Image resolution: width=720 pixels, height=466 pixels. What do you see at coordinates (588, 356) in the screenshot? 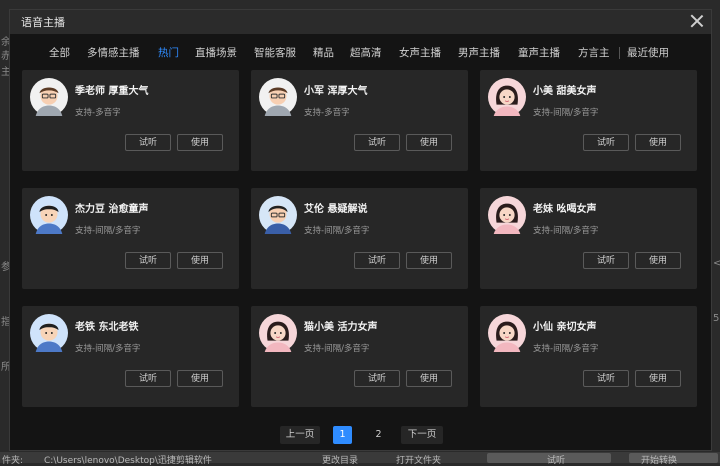
I see `voice-card: 小仙 亲切女声 支持-间隔/多音字试听 使用` at bounding box center [588, 356].